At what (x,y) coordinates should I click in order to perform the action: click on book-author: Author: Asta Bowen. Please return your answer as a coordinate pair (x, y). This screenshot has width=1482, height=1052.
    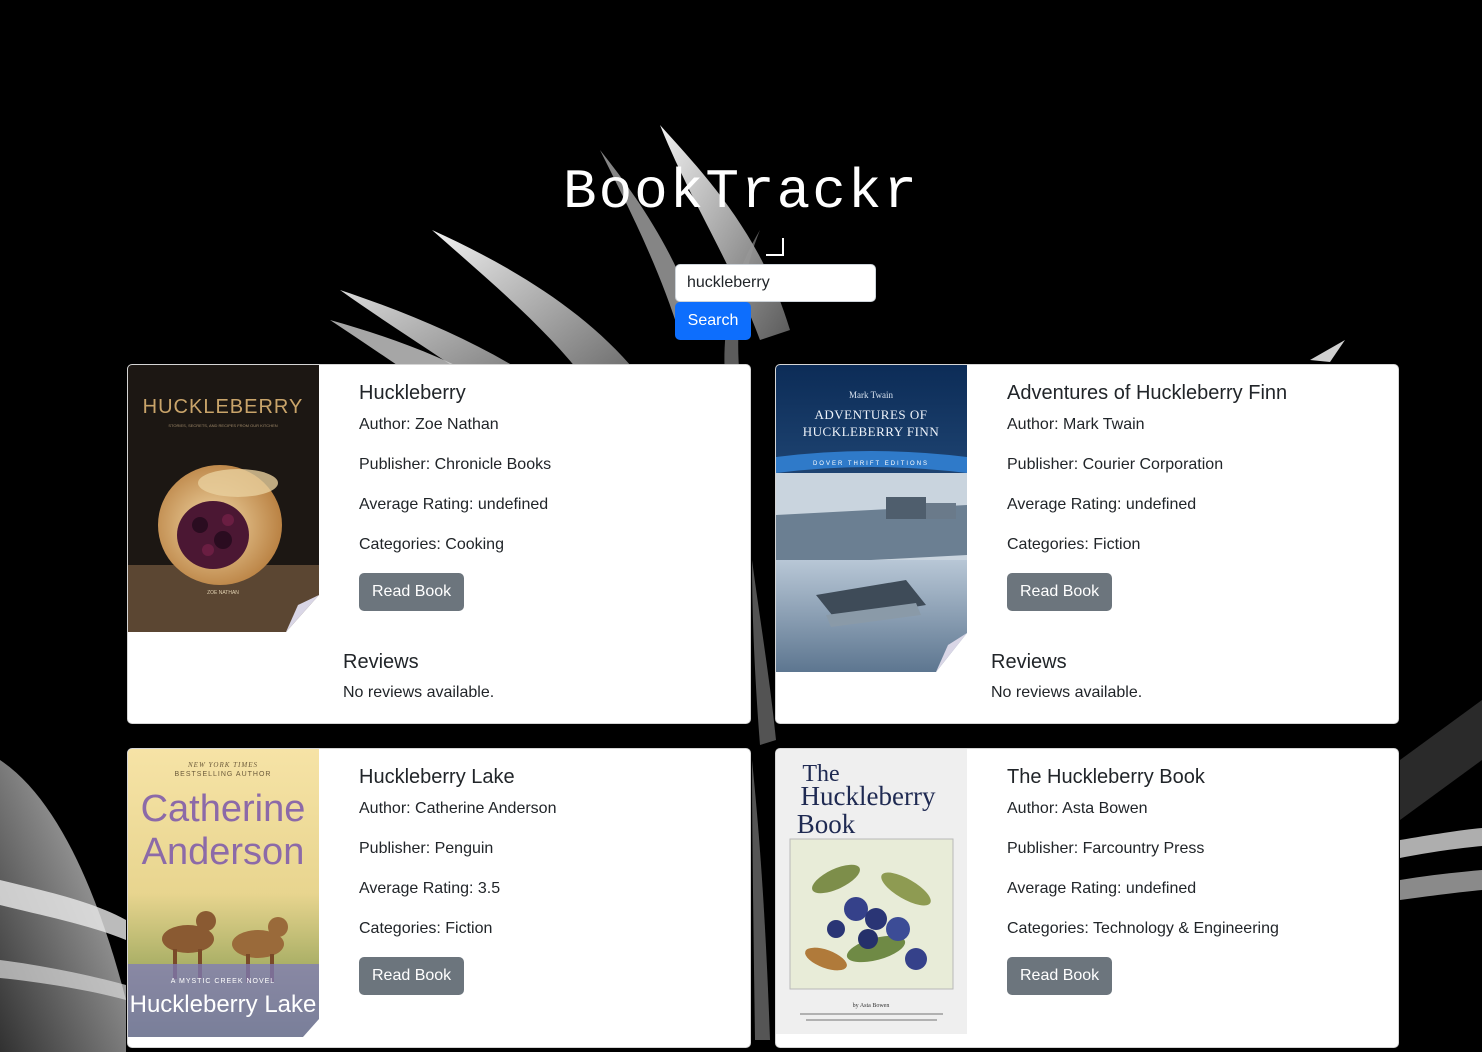
    Looking at the image, I should click on (1077, 808).